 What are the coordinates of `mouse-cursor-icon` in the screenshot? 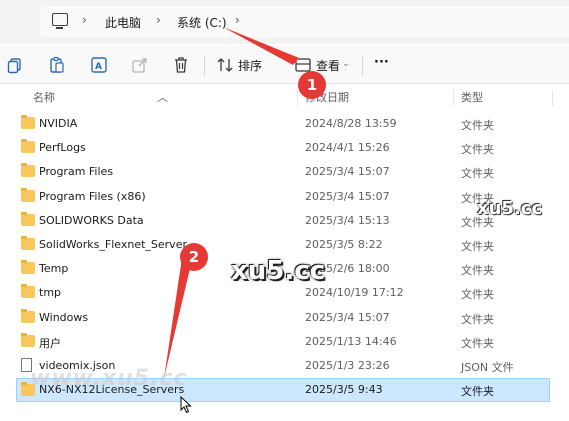 It's located at (186, 405).